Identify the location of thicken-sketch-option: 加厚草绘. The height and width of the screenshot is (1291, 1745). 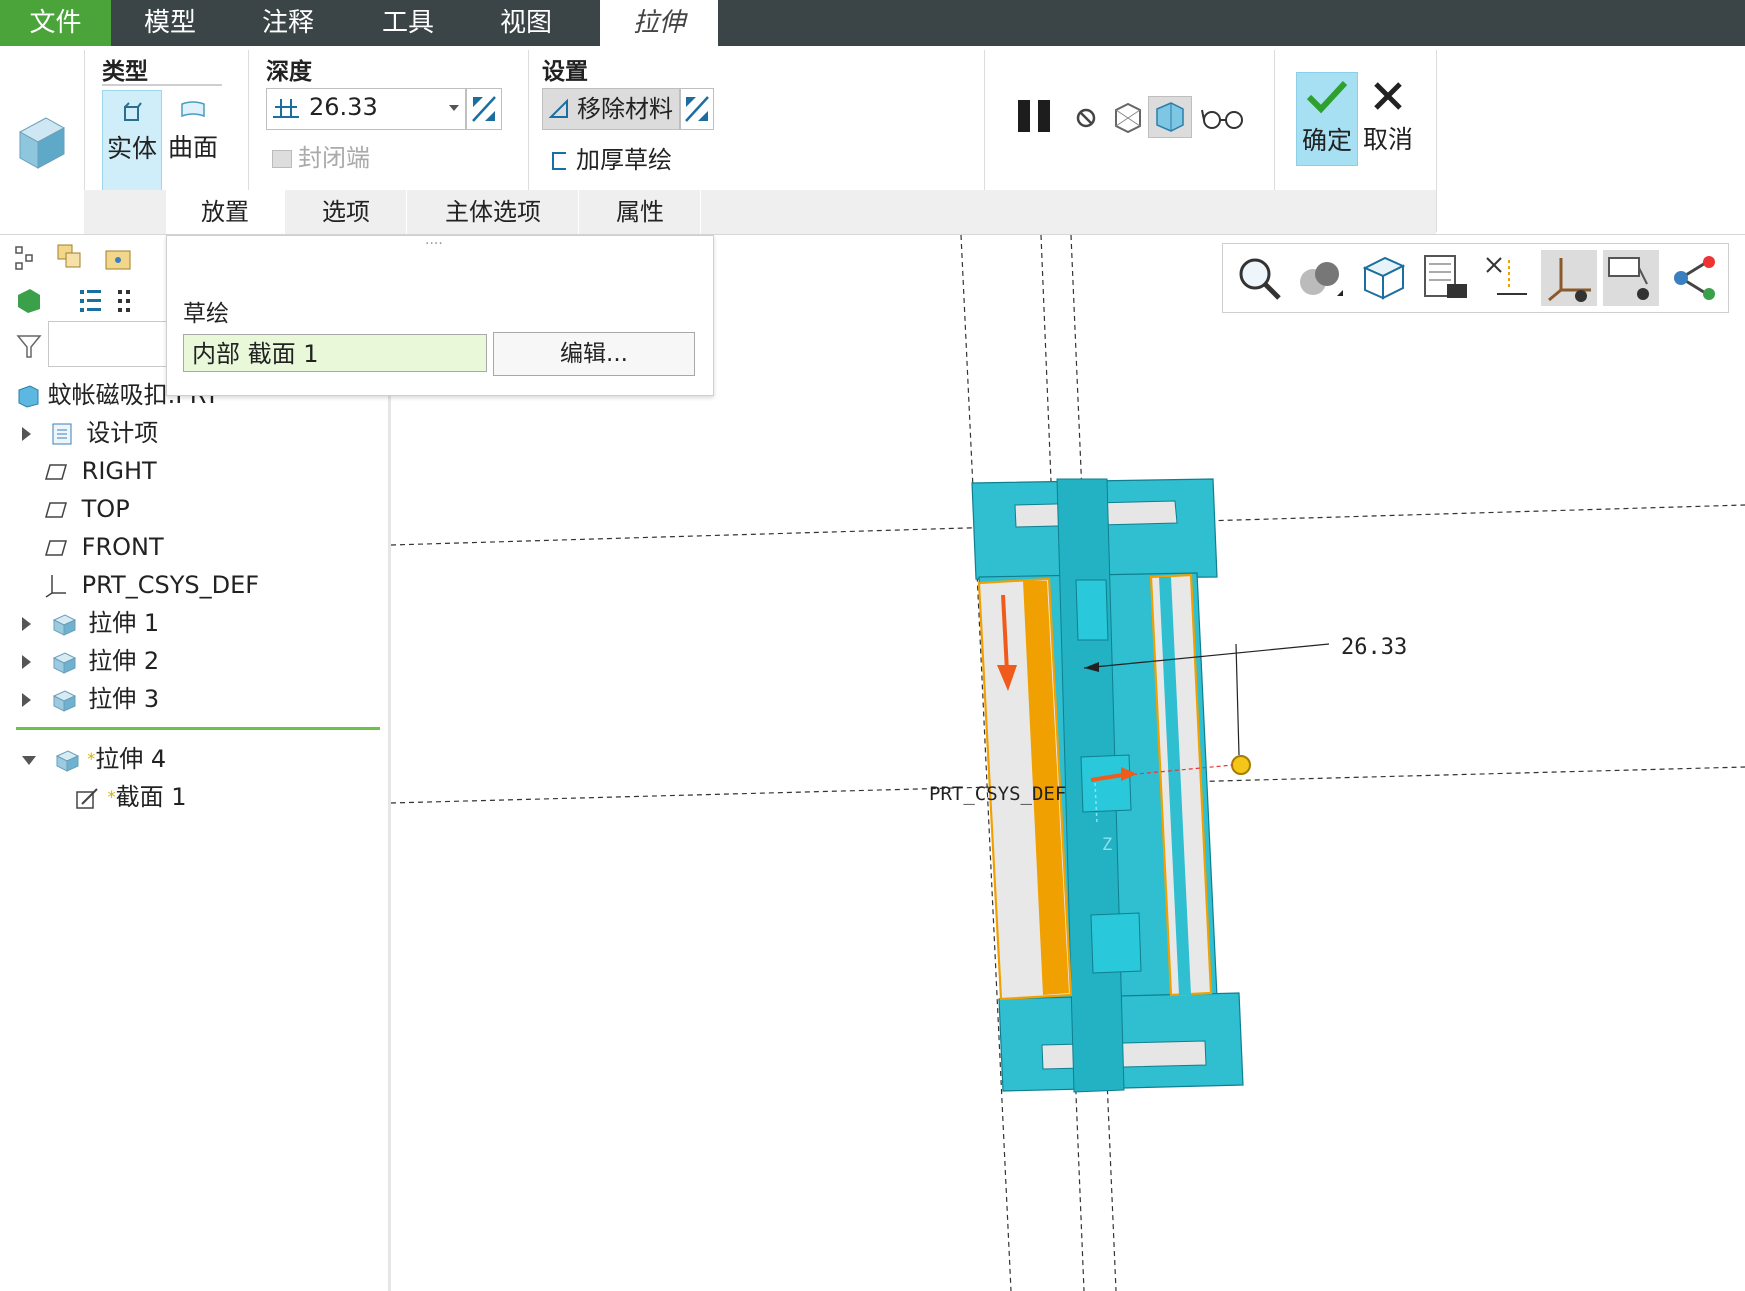
(611, 157).